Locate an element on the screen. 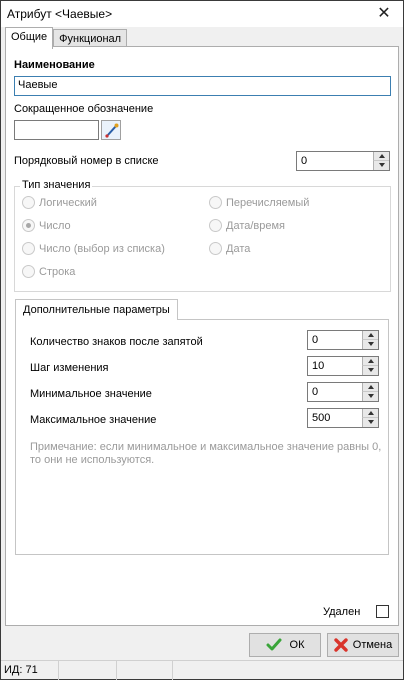 The height and width of the screenshot is (680, 404). step-value: 10 is located at coordinates (318, 366).